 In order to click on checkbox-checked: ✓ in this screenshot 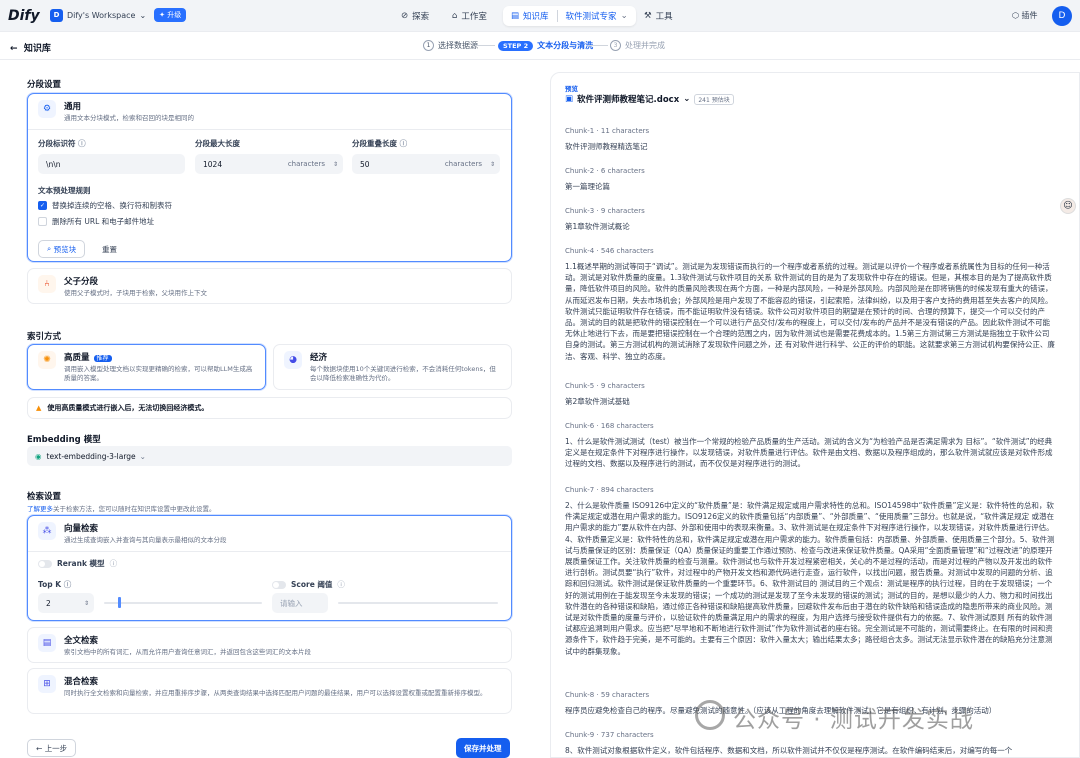, I will do `click(42, 206)`.